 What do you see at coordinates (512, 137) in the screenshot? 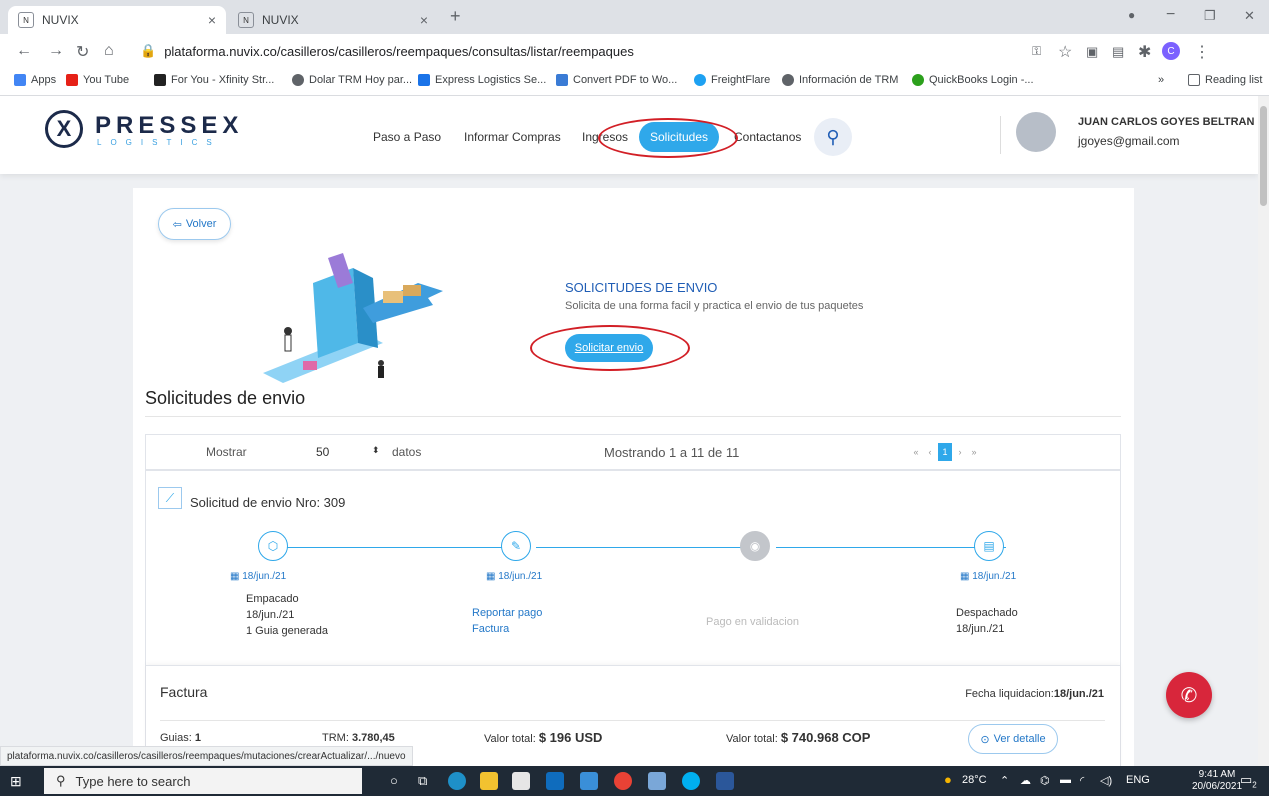
I see `nav-informar-compras: Informar Compras` at bounding box center [512, 137].